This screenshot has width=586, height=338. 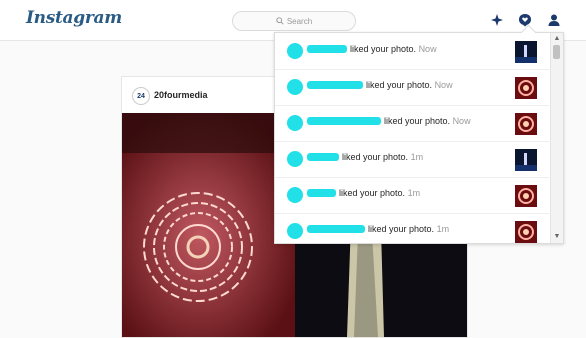 I want to click on post-avatar: 24, so click(x=141, y=96).